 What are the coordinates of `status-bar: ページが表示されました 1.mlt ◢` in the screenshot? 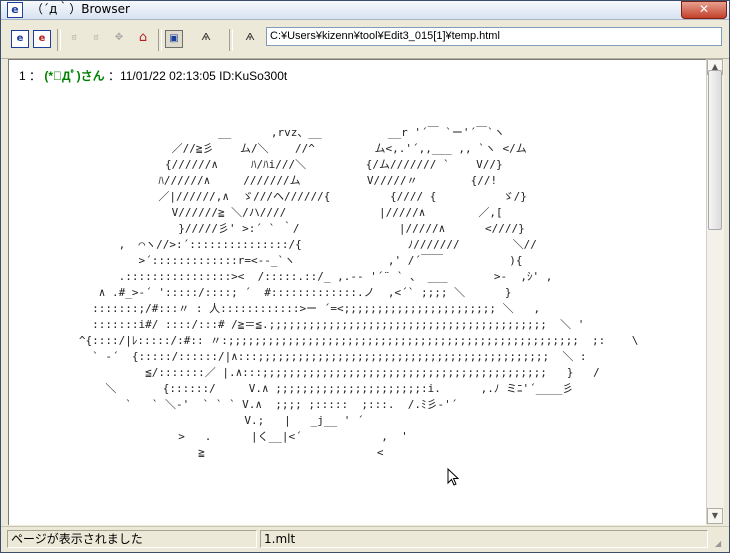 It's located at (365, 539).